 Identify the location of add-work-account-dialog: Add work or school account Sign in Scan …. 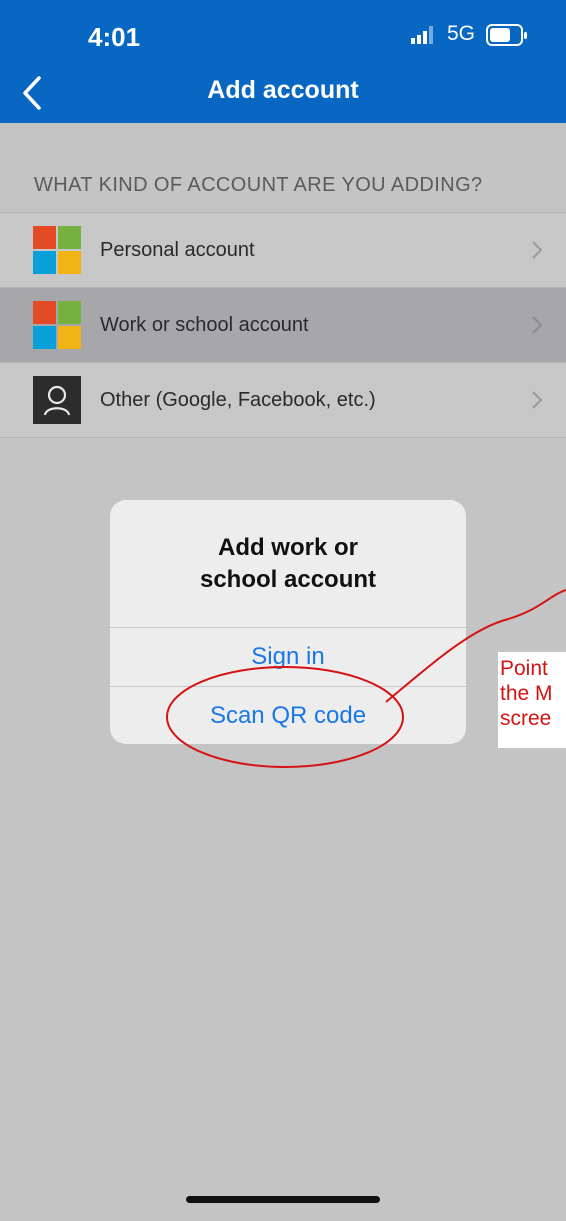
(288, 622).